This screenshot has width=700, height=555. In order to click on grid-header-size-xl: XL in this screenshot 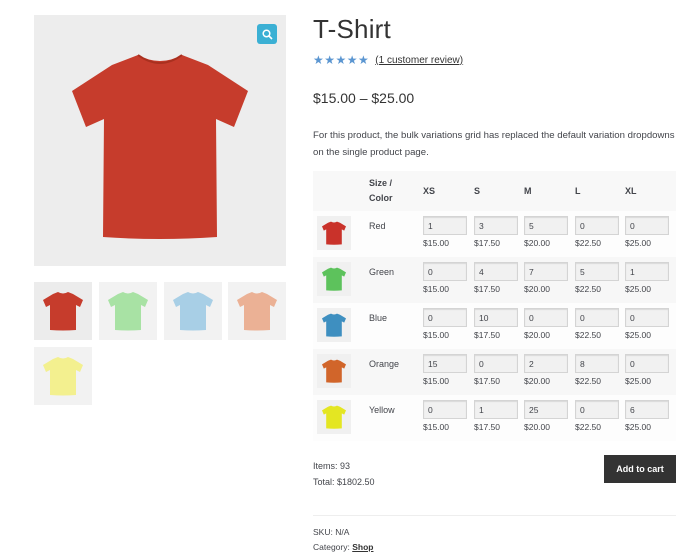, I will do `click(650, 191)`.